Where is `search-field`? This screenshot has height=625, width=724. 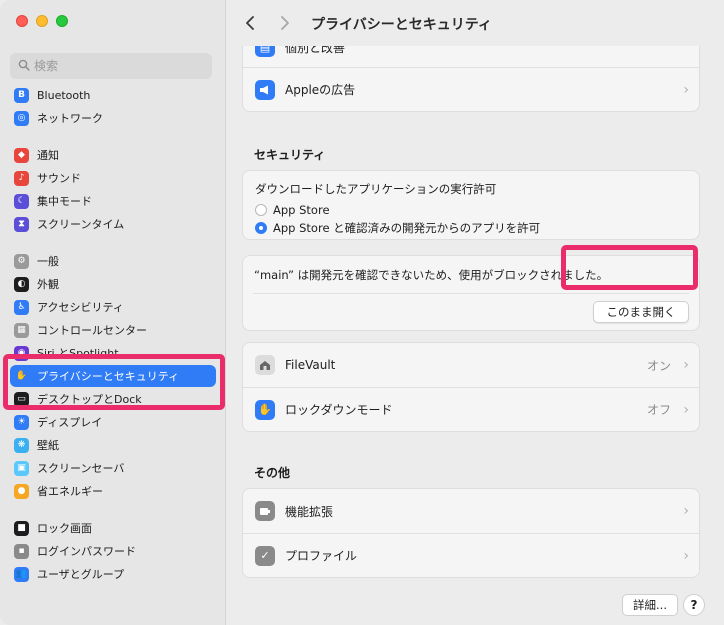 search-field is located at coordinates (111, 66).